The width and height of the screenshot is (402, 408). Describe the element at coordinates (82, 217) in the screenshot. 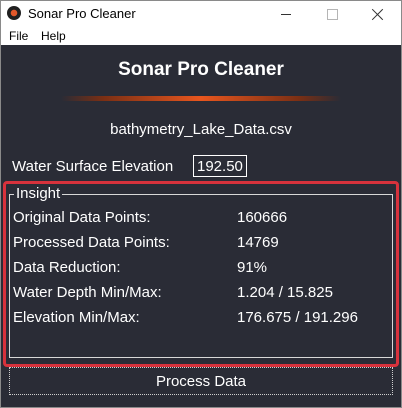

I see `original-data-points-label: Original Data Points:` at that location.